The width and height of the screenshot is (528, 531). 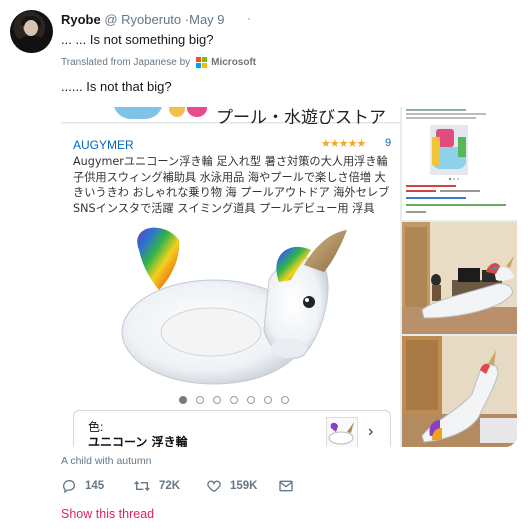 What do you see at coordinates (138, 441) in the screenshot?
I see `variant-value: ユニコーン 浮き輪` at bounding box center [138, 441].